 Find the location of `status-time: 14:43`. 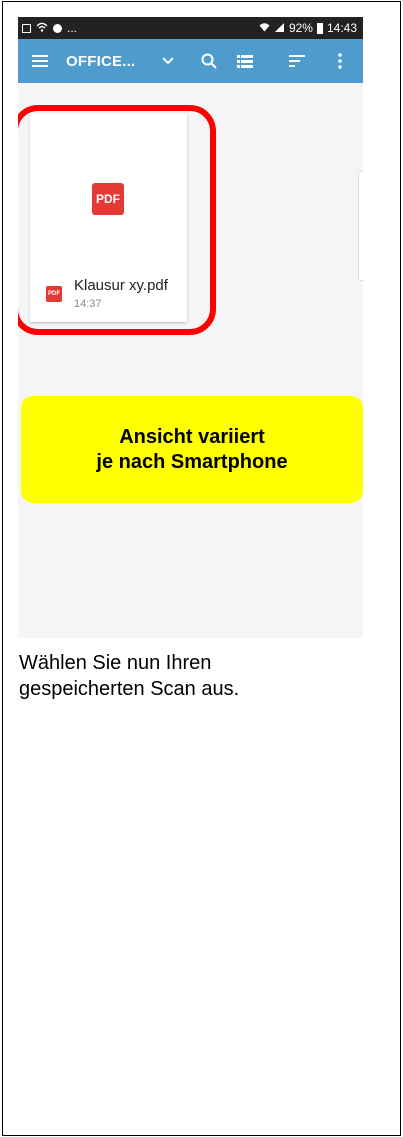

status-time: 14:43 is located at coordinates (341, 28).